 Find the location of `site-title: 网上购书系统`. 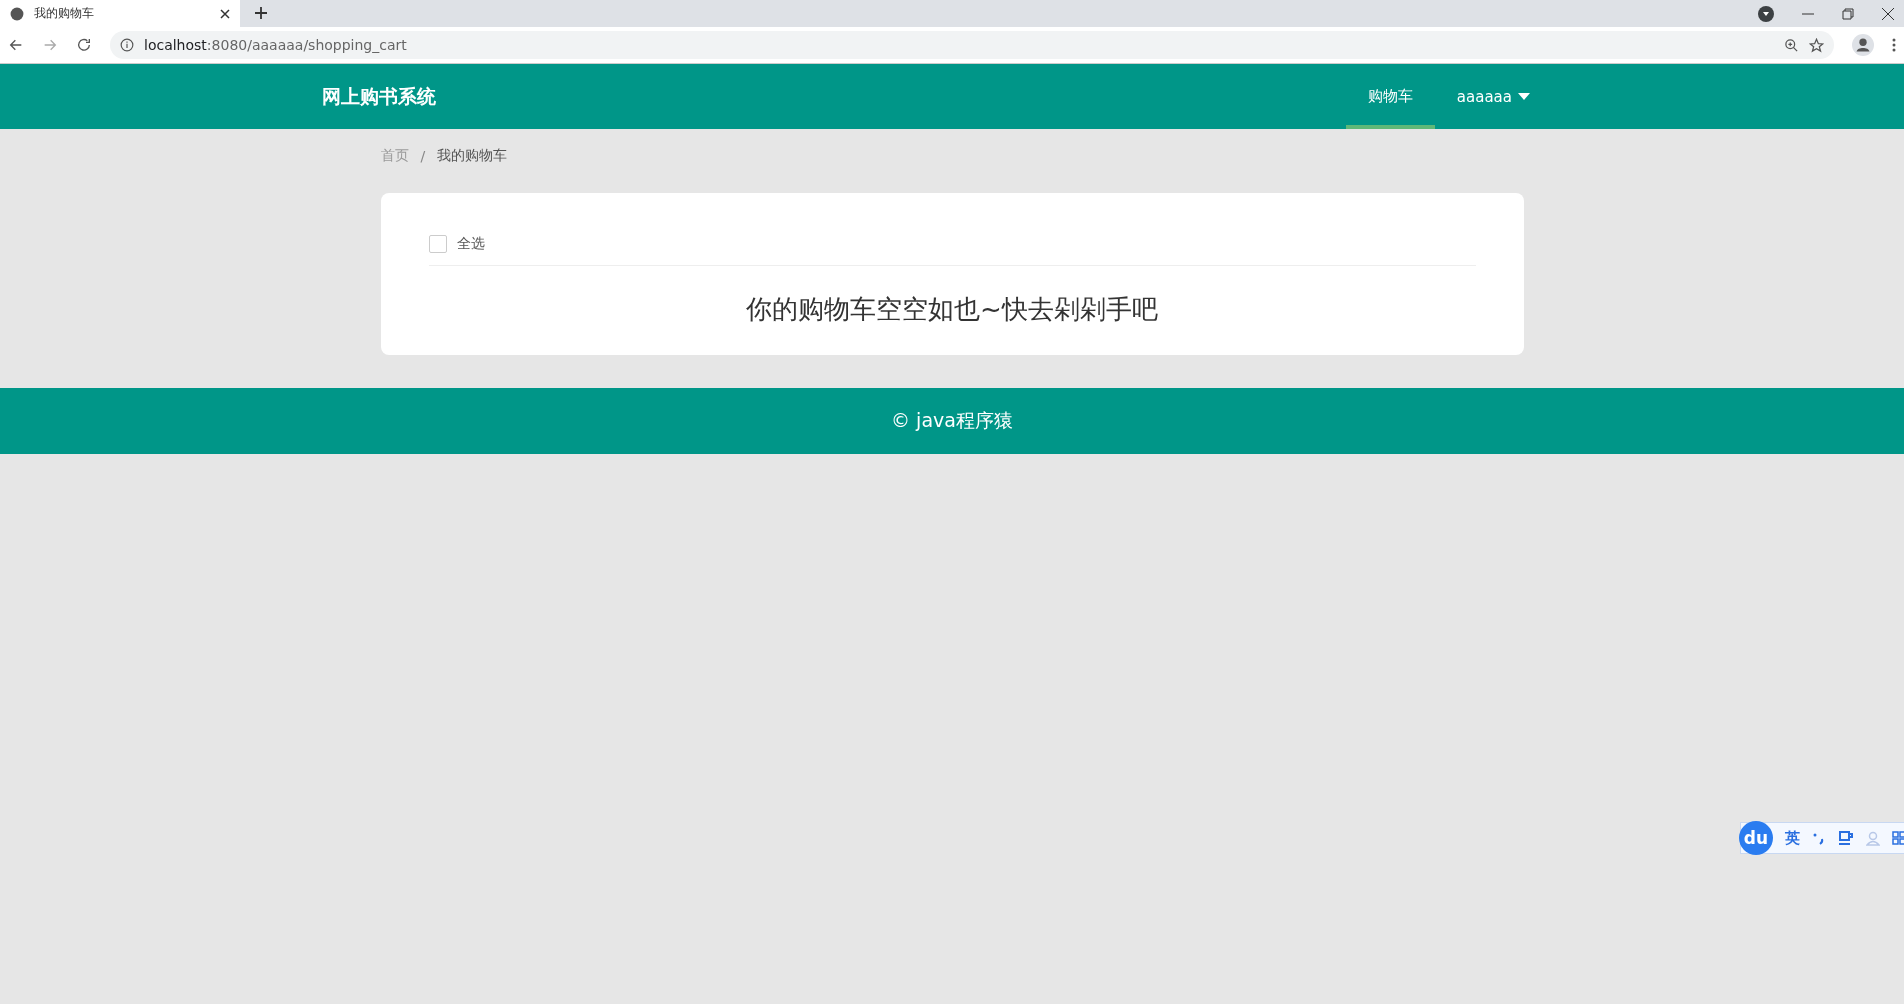

site-title: 网上购书系统 is located at coordinates (379, 96).